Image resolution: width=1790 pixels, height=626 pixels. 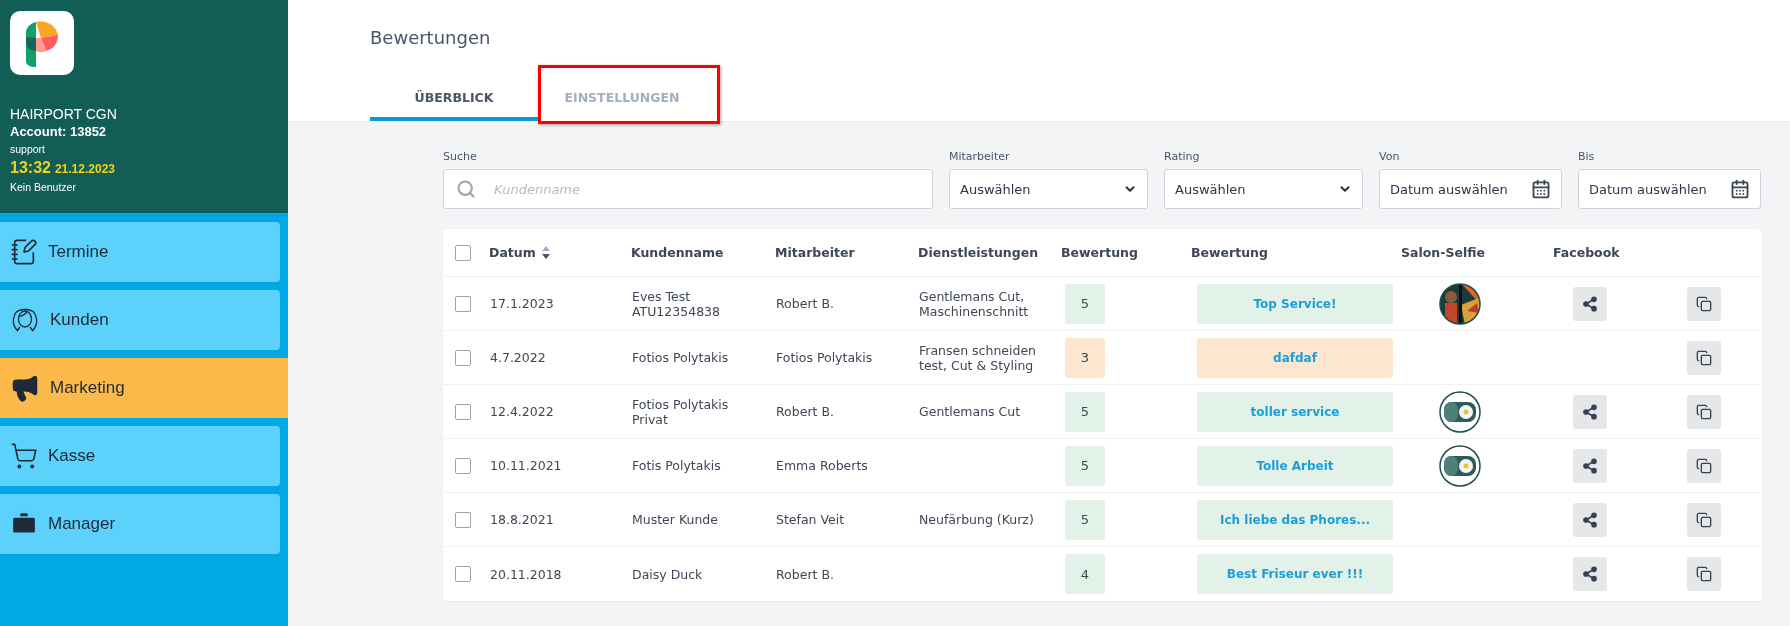 I want to click on table-cell-text: Fotis Polytakis, so click(x=676, y=465).